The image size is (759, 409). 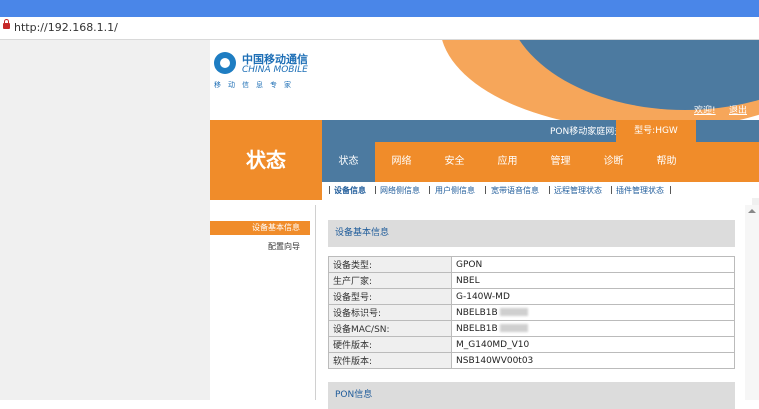 I want to click on table-row: 生产厂家: NBEL, so click(x=531, y=280).